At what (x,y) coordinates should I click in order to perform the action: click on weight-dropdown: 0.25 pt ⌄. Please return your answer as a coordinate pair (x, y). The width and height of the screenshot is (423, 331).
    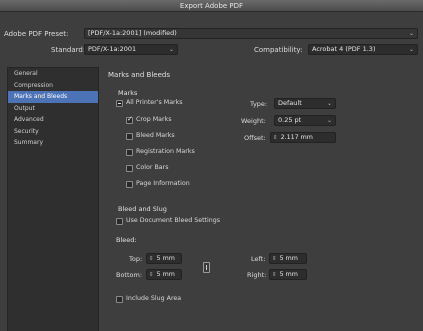
    Looking at the image, I should click on (305, 120).